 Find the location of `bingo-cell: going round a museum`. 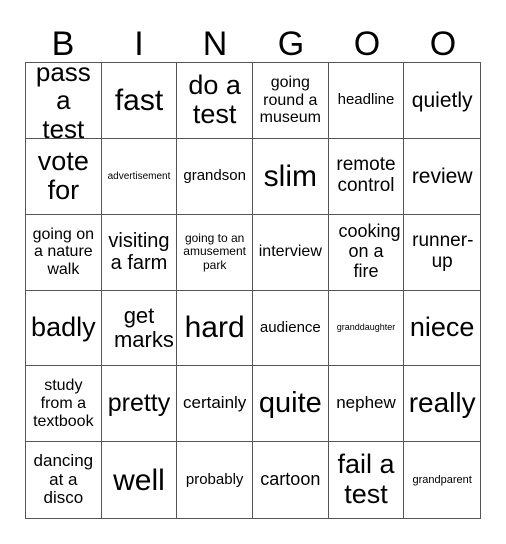

bingo-cell: going round a museum is located at coordinates (290, 101).